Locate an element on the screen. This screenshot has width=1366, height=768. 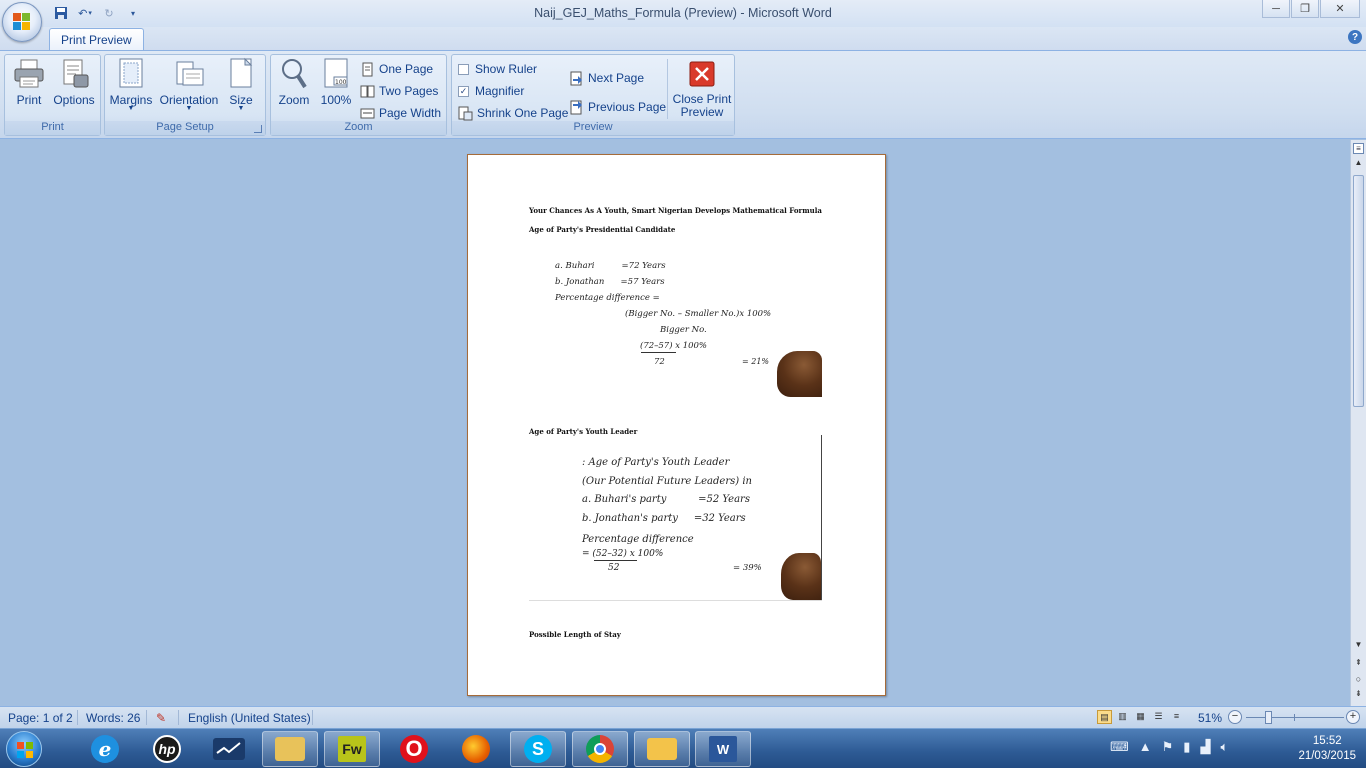
two-pages-label: Two Pages is located at coordinates (409, 91).